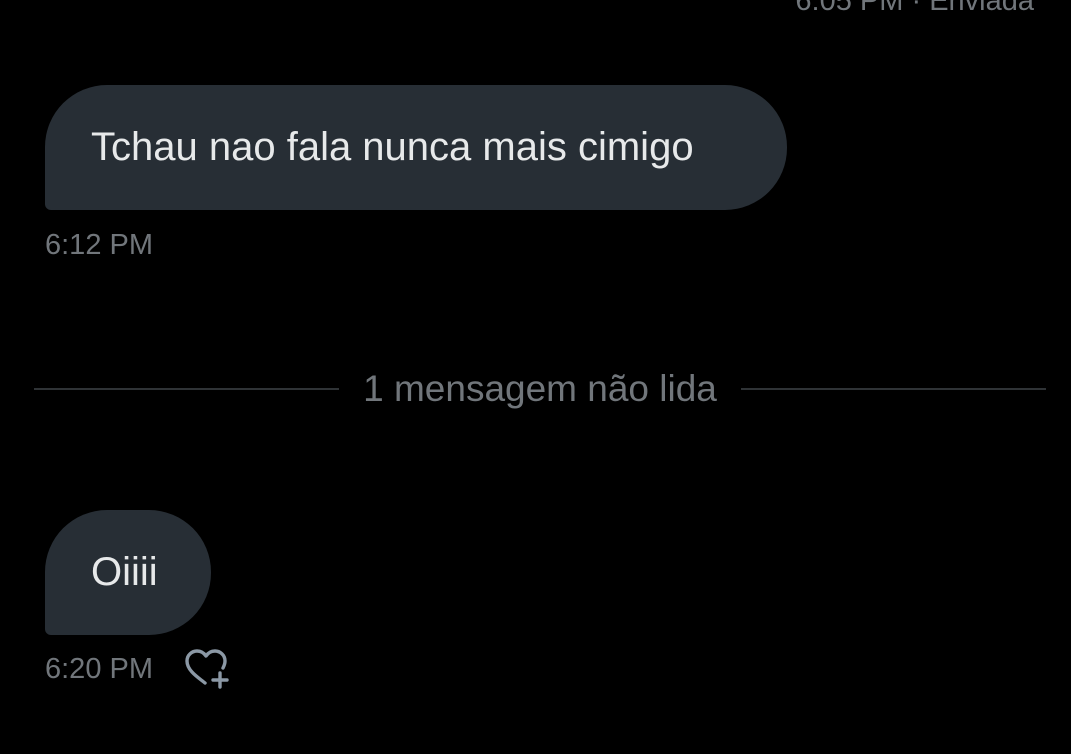  I want to click on heart-plus-icon, so click(207, 669).